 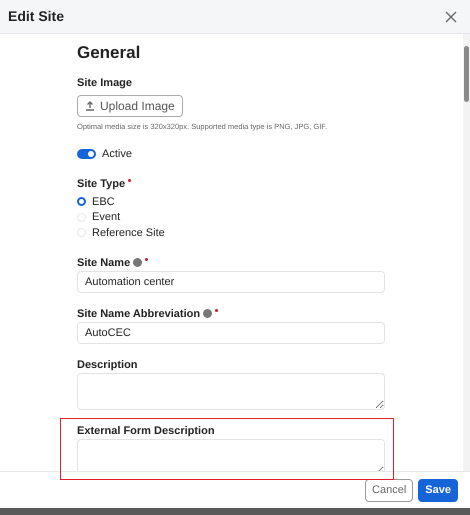 I want to click on section-heading: General, so click(x=109, y=53).